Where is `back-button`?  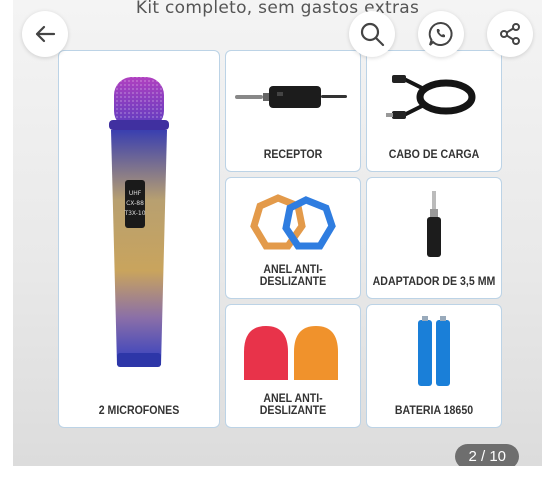
back-button is located at coordinates (45, 34).